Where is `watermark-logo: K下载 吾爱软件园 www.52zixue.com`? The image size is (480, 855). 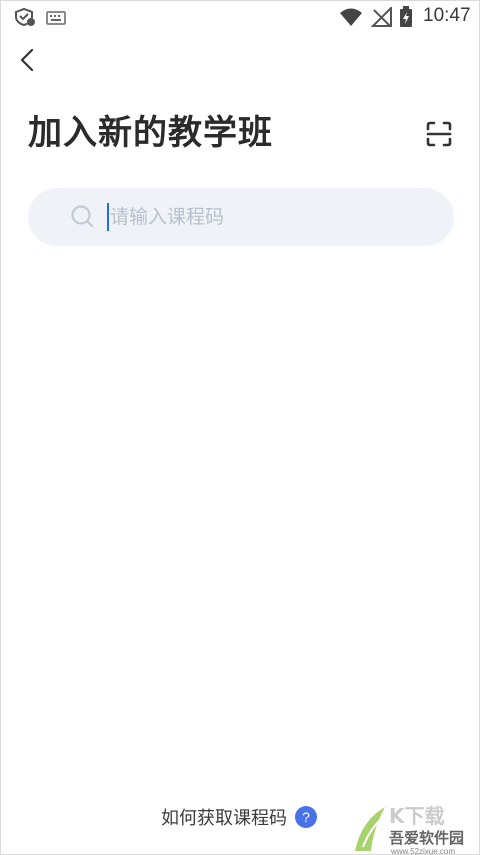
watermark-logo: K下载 吾爱软件园 www.52zixue.com is located at coordinates (415, 828).